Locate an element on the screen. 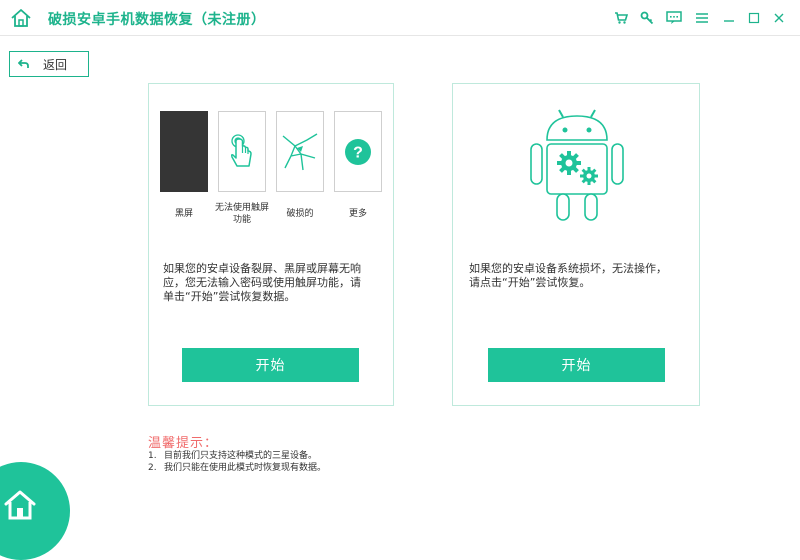 Image resolution: width=800 pixels, height=560 pixels. option-broken is located at coordinates (300, 151).